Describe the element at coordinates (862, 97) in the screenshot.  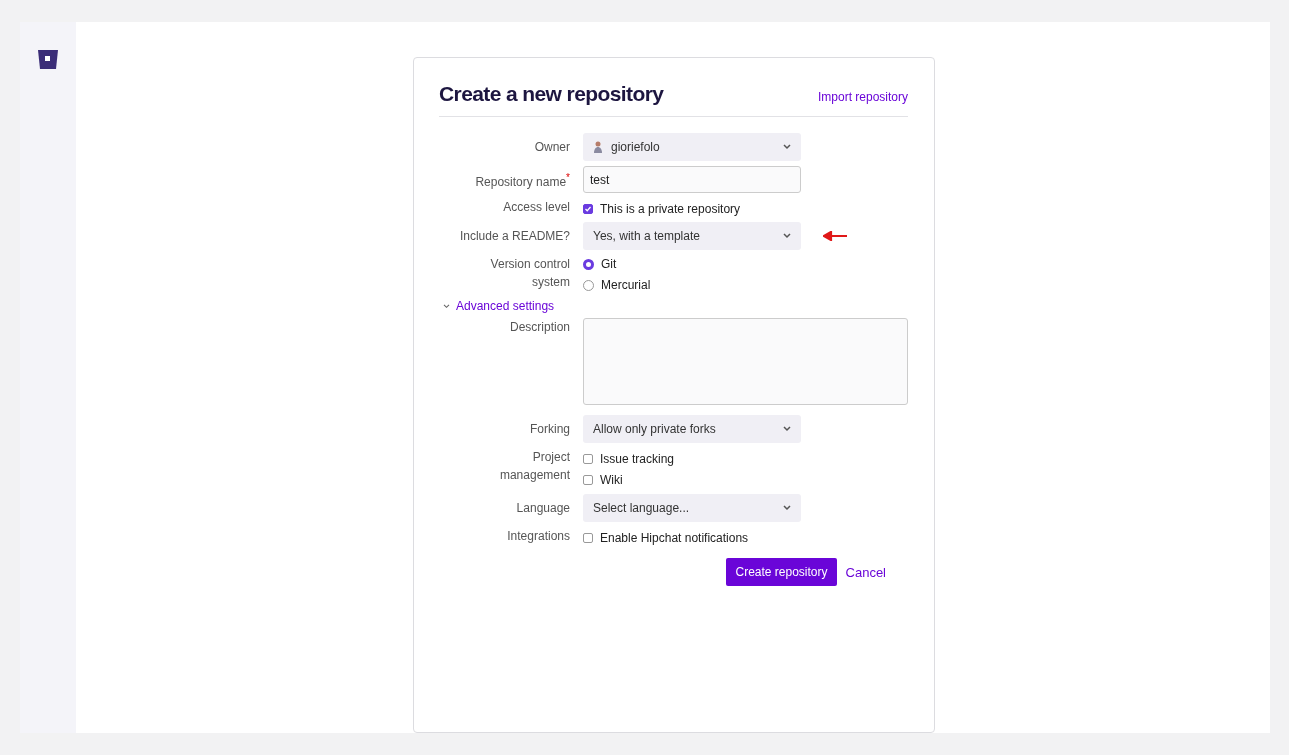
I see `import-repository-link: Import repository` at that location.